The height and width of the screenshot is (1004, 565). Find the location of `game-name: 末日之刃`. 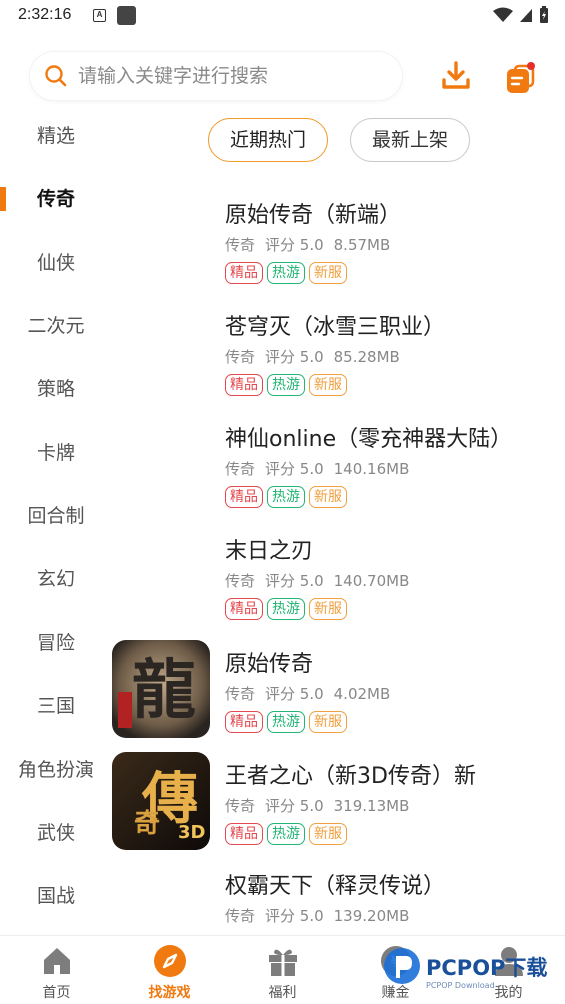

game-name: 末日之刃 is located at coordinates (269, 551).